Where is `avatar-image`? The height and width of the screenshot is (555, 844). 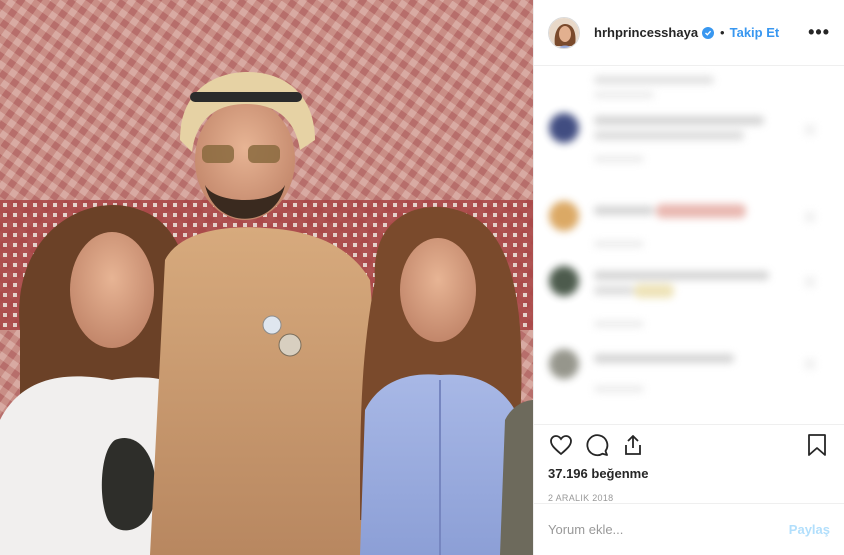
avatar-image is located at coordinates (564, 32).